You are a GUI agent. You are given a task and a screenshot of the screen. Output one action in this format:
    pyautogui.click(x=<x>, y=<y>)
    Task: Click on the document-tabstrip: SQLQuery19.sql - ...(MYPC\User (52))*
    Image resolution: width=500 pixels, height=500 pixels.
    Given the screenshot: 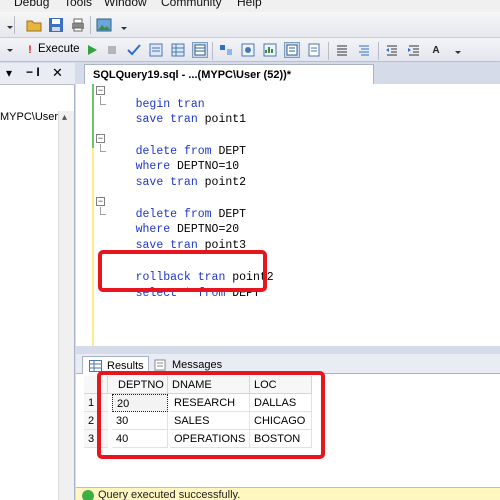 What is the action you would take?
    pyautogui.click(x=288, y=73)
    